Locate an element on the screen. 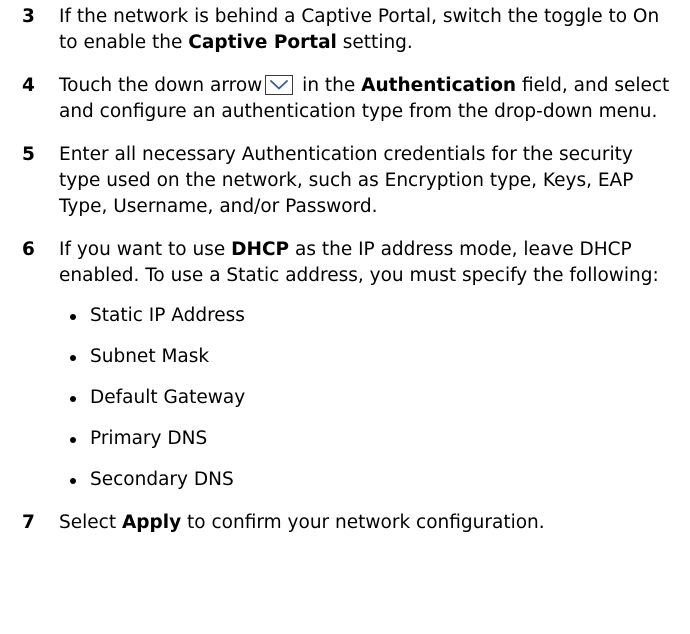 The image size is (690, 634). text-run: Select is located at coordinates (90, 522).